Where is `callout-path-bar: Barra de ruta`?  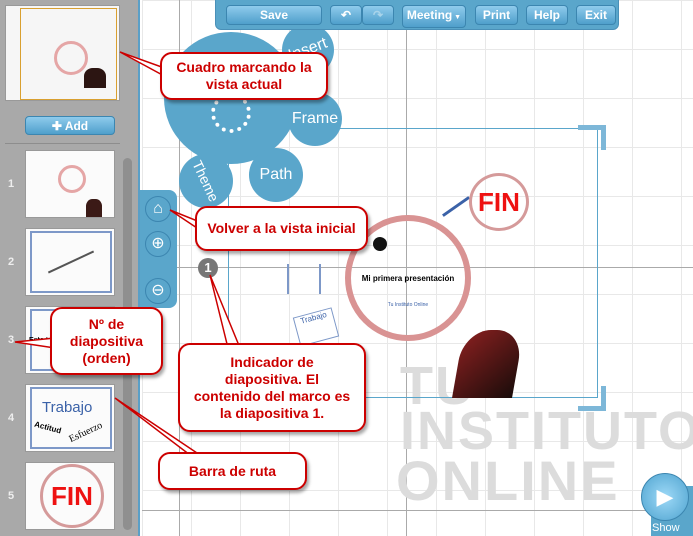 callout-path-bar: Barra de ruta is located at coordinates (232, 471).